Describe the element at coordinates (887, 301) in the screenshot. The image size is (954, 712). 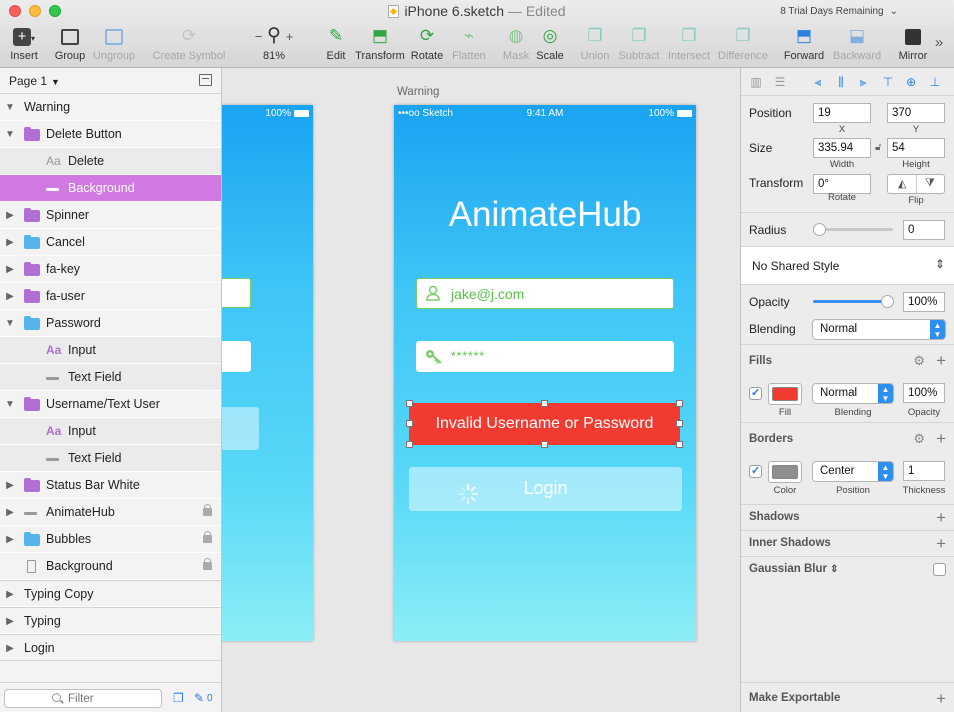
I see `opacity-slider-knob` at that location.